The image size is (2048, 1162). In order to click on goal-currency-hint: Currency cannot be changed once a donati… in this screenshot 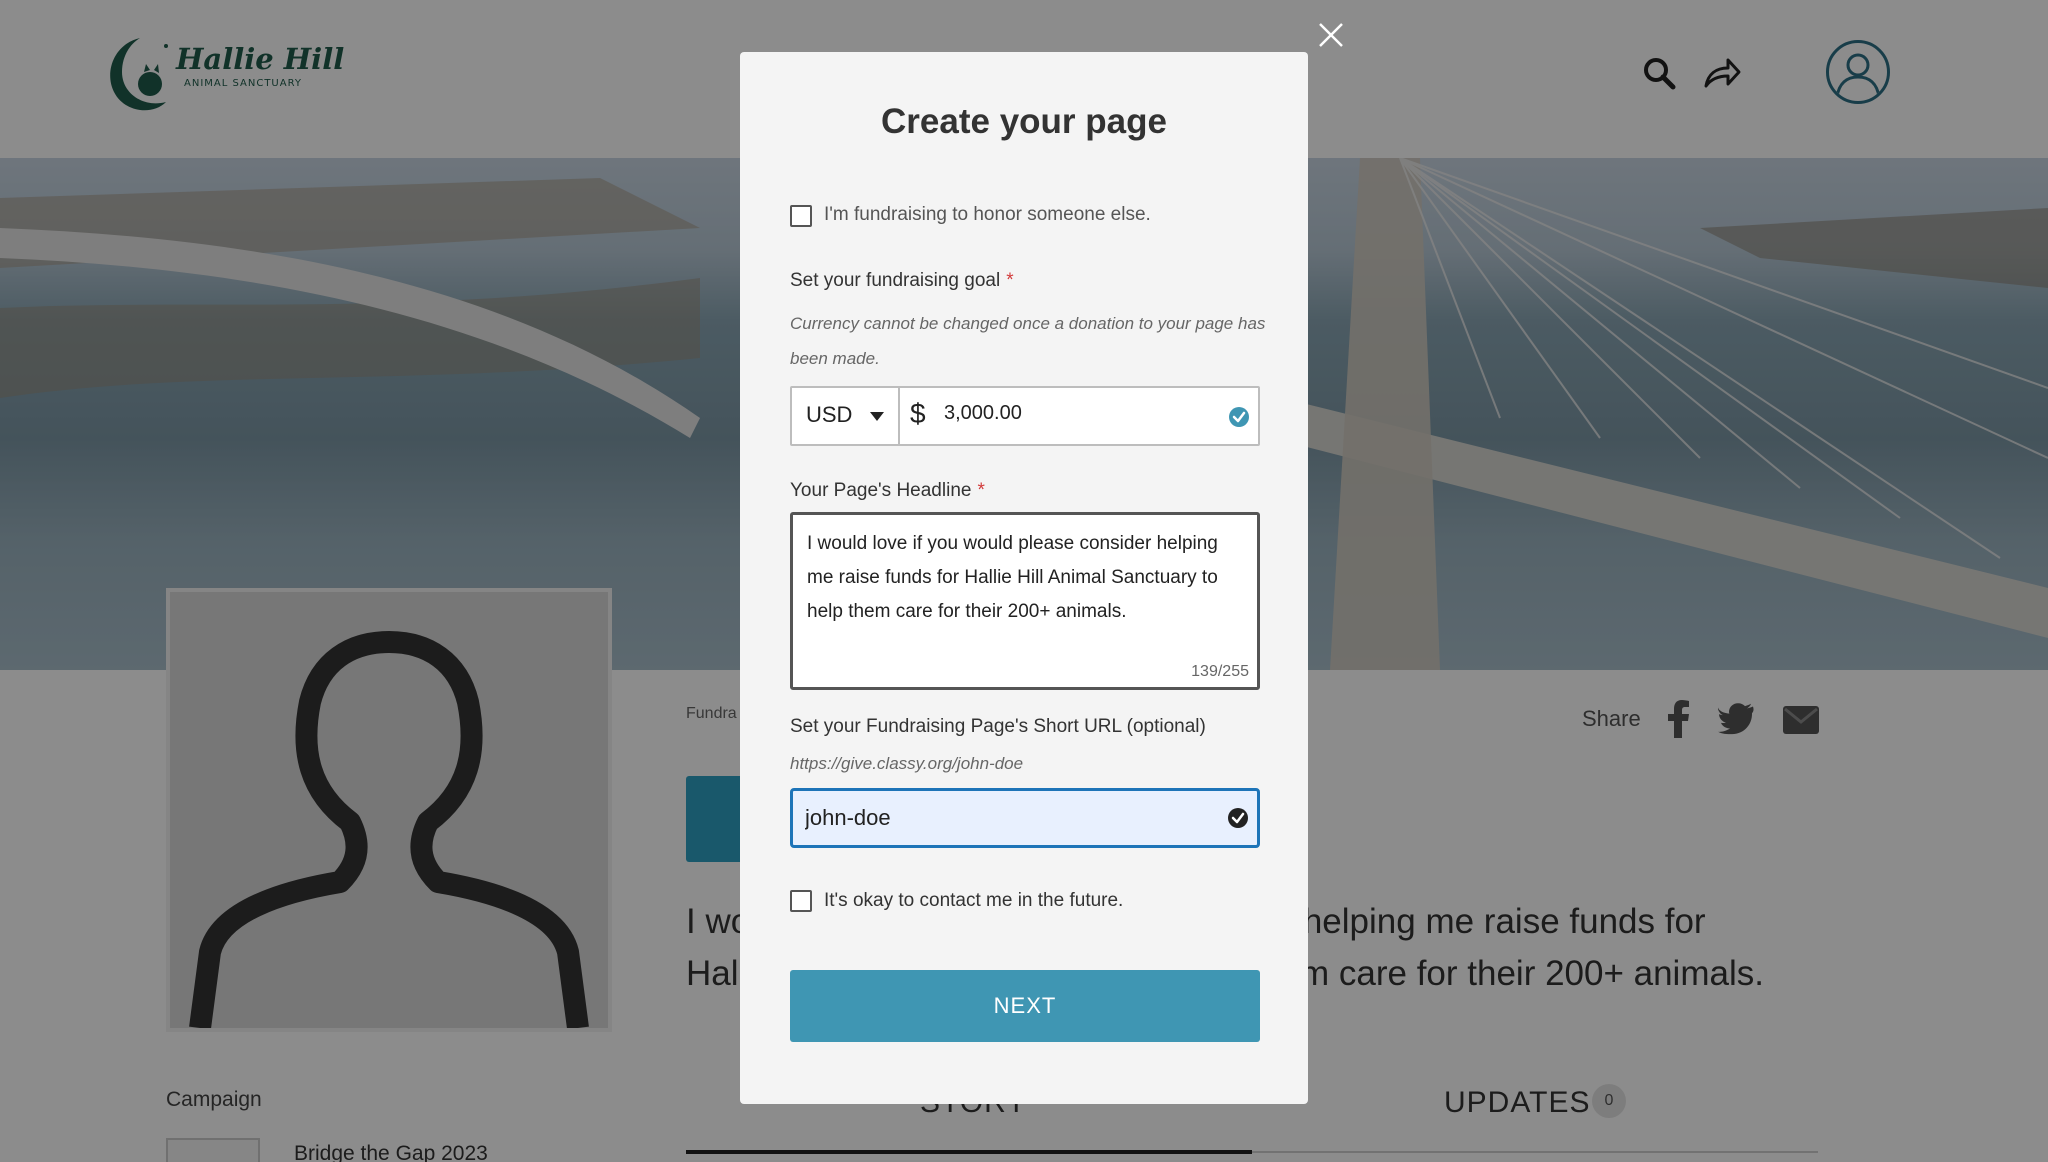, I will do `click(1028, 341)`.